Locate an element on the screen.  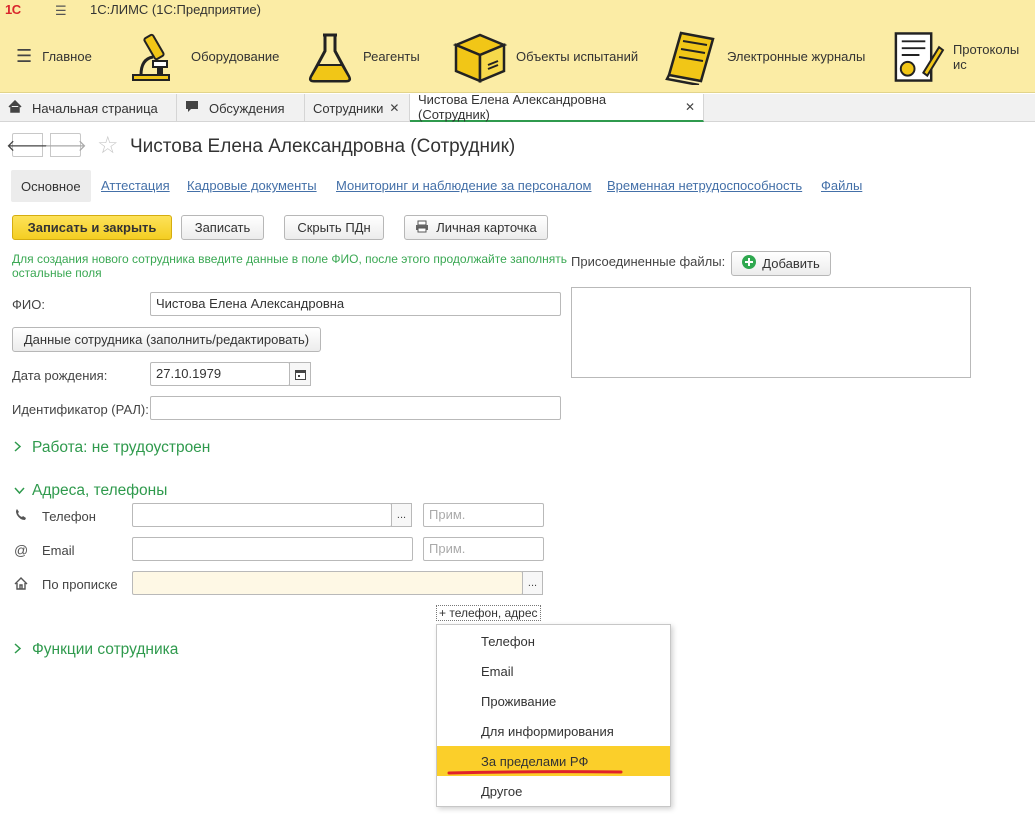
tab-label: Чистова Елена Александровна (Сотрудник) is located at coordinates (512, 107).